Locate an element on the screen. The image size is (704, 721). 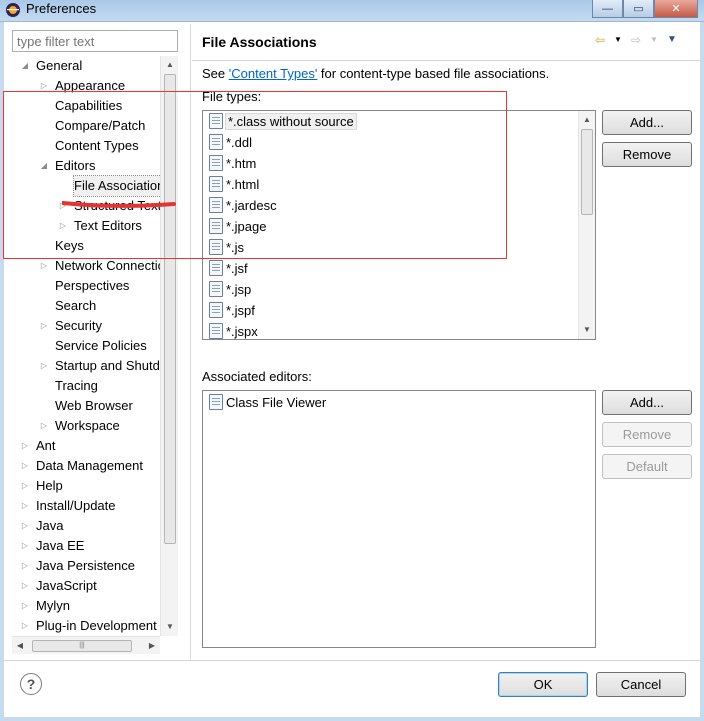
list-item-label: *.ddl is located at coordinates (239, 142).